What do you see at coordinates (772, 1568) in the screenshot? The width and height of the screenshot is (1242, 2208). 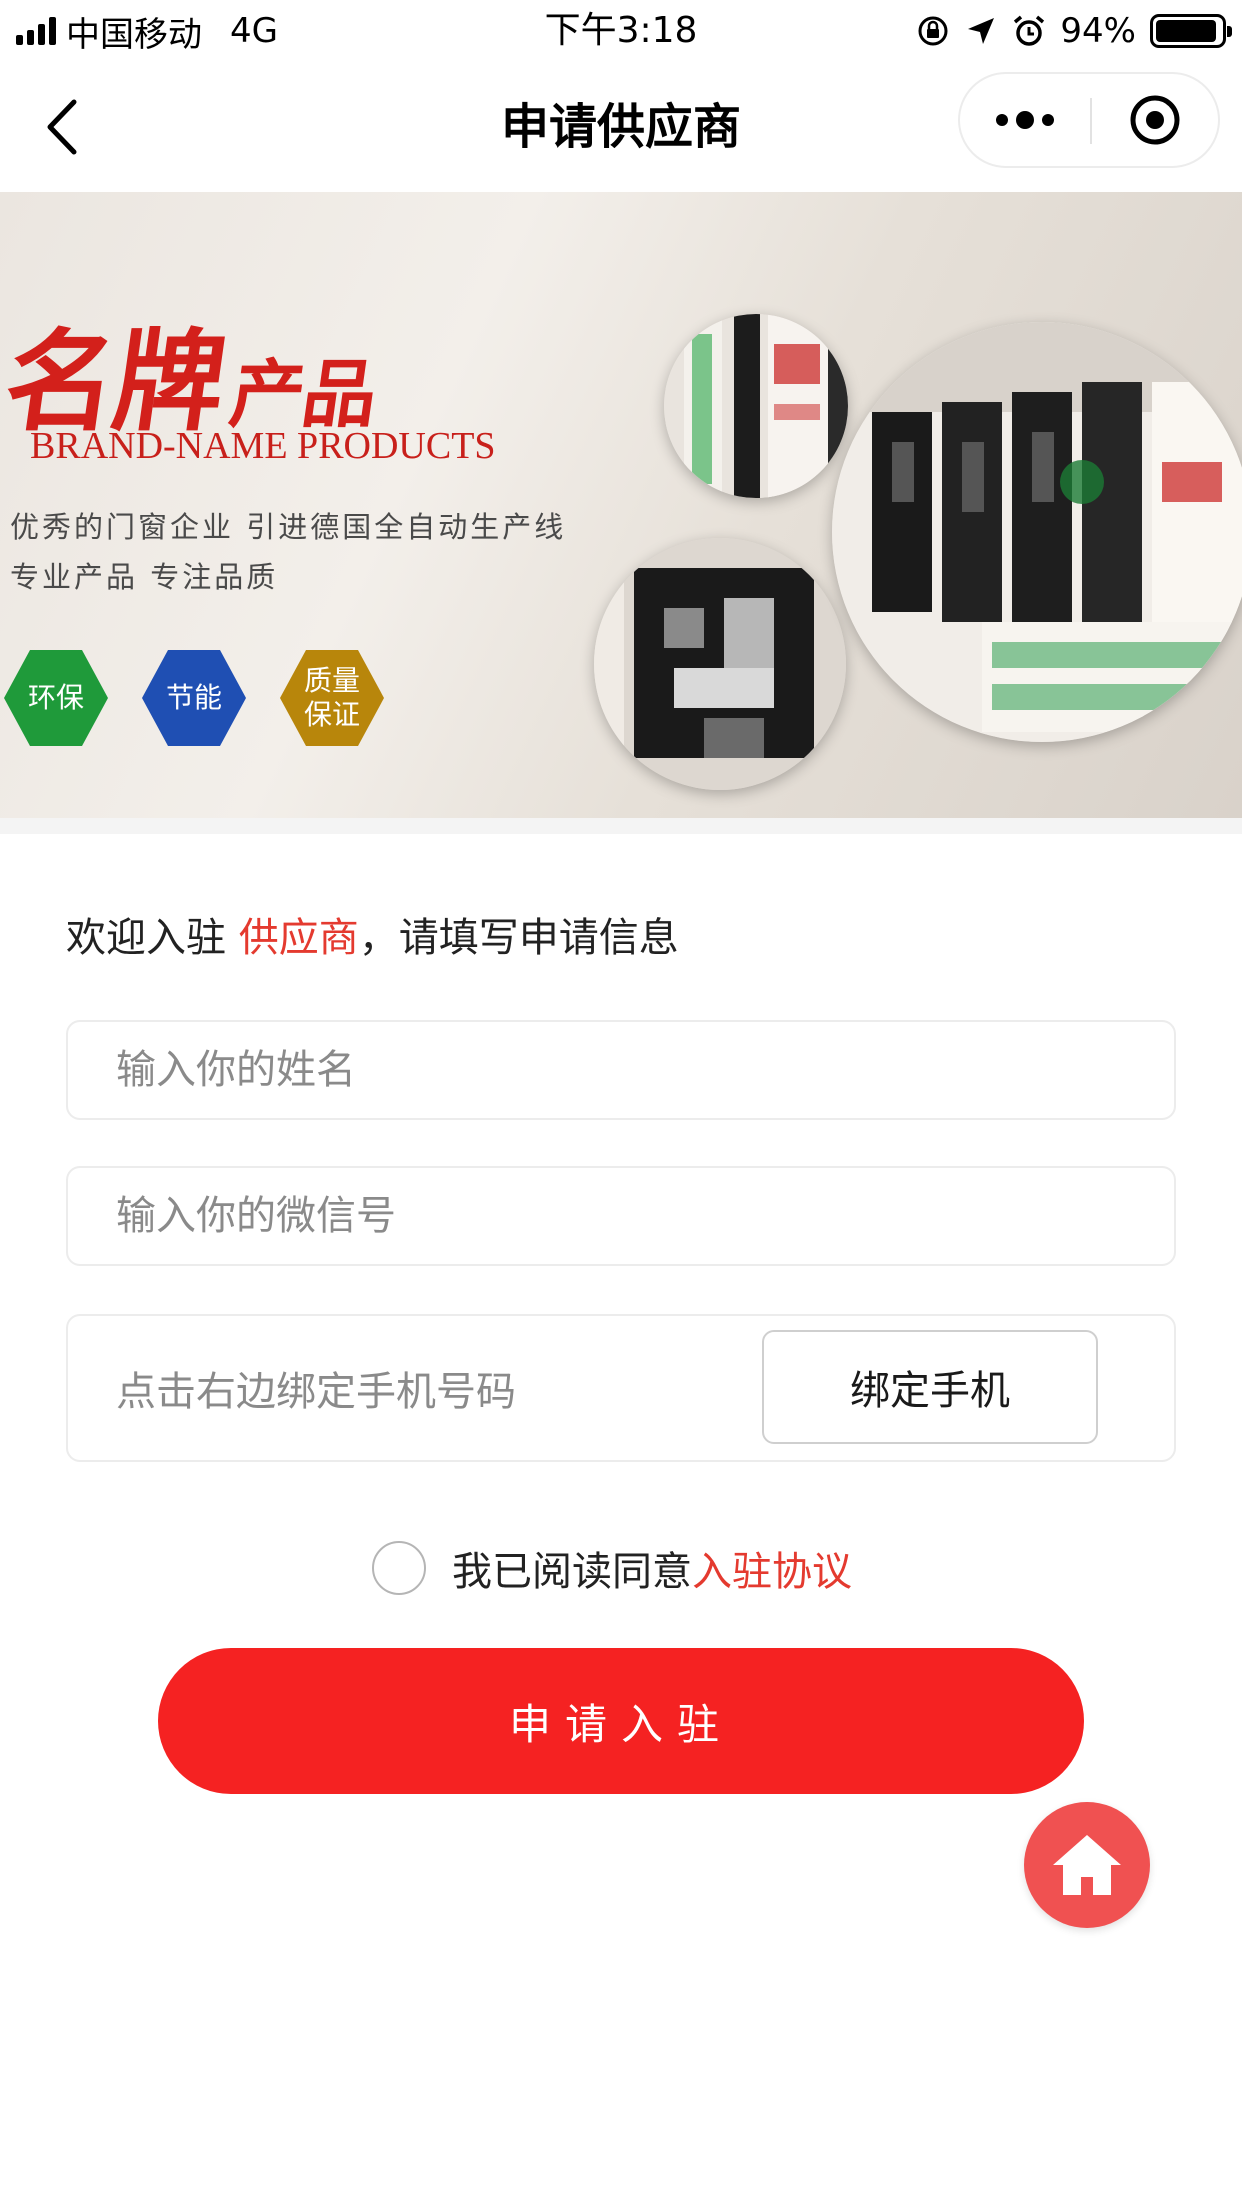 I see `agreement-link: 入驻协议` at bounding box center [772, 1568].